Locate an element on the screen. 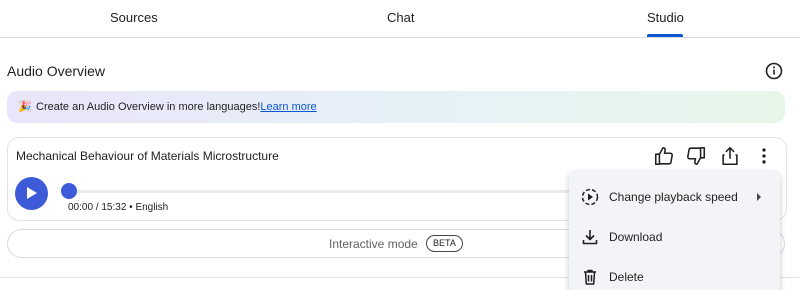 This screenshot has height=290, width=800. thumbs-up-icon is located at coordinates (664, 156).